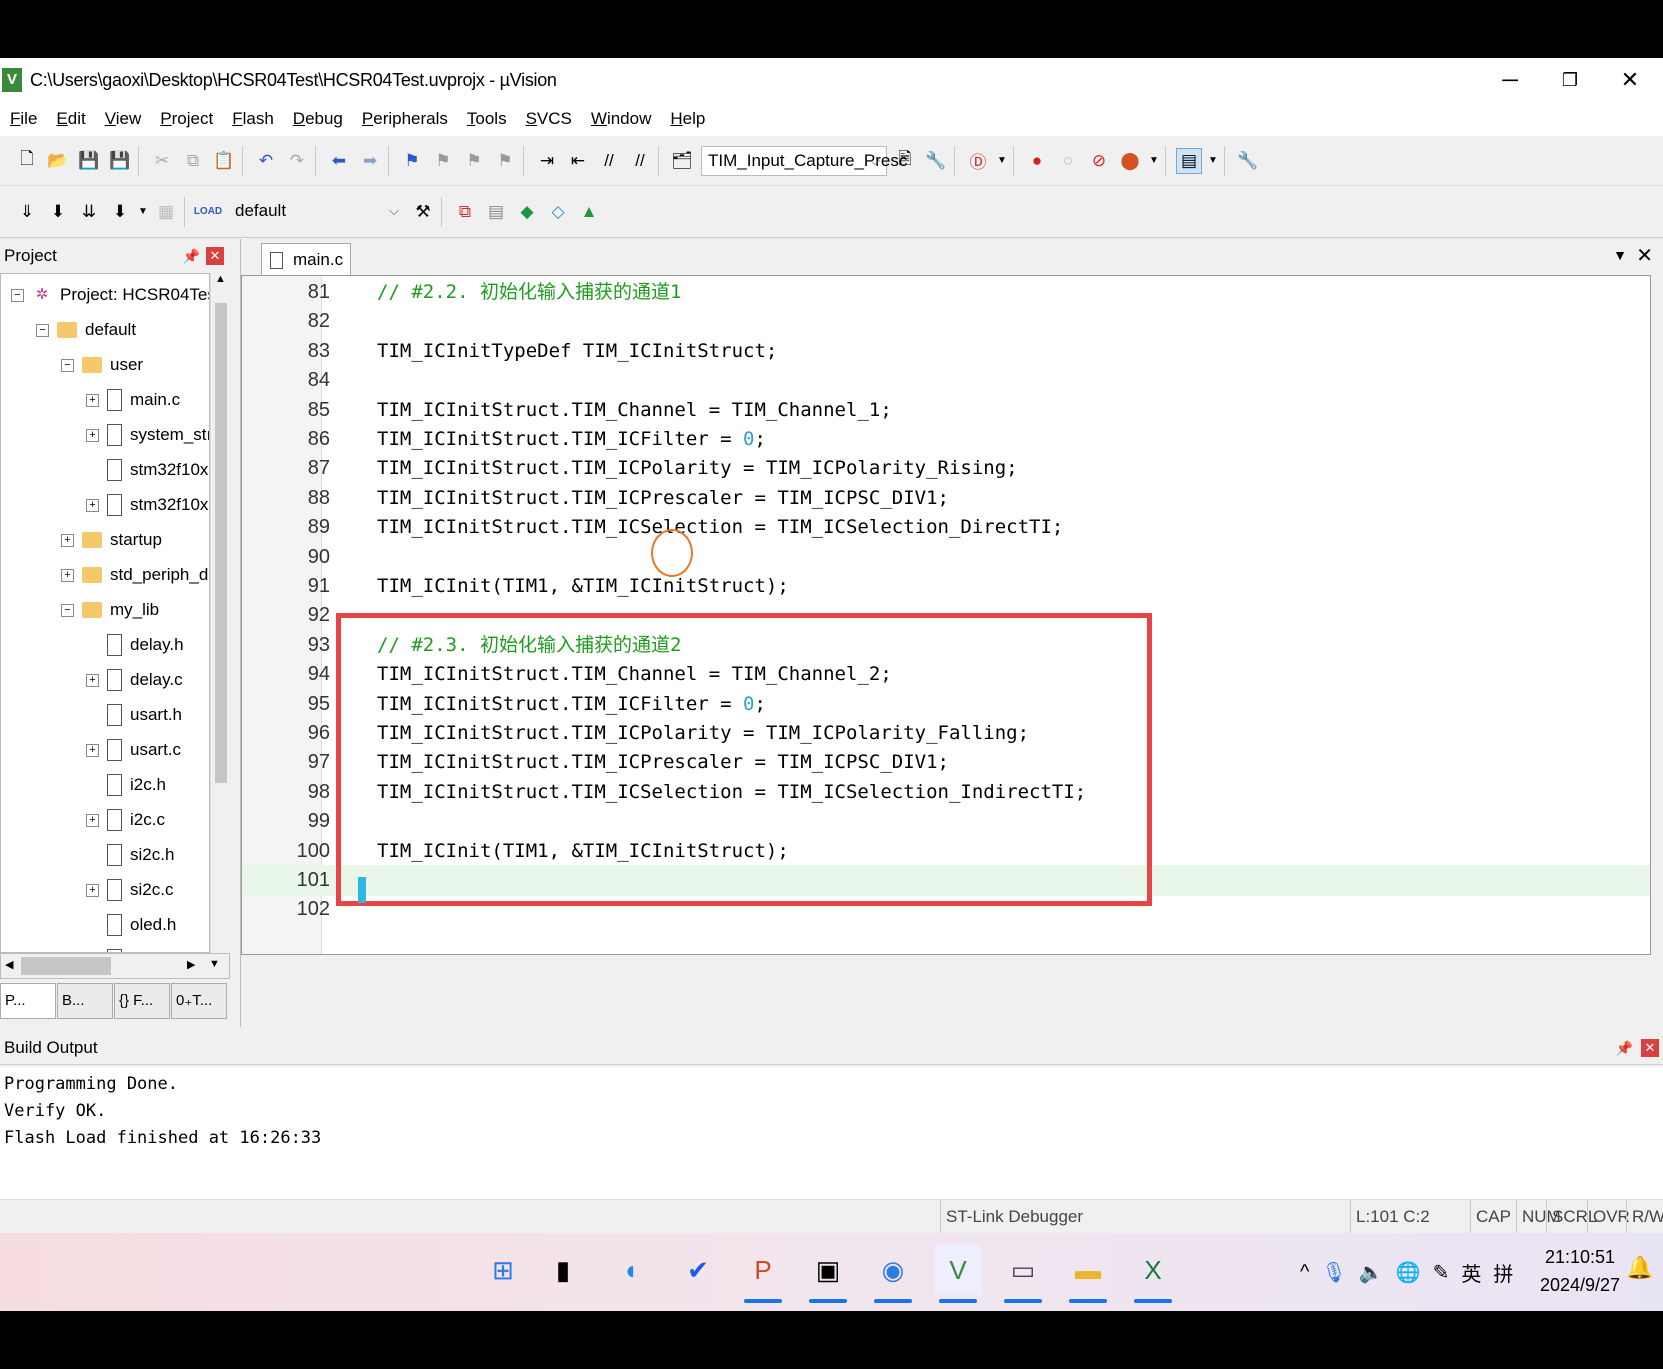 Image resolution: width=1663 pixels, height=1369 pixels. What do you see at coordinates (412, 161) in the screenshot?
I see `bookmark-icon: ⚑` at bounding box center [412, 161].